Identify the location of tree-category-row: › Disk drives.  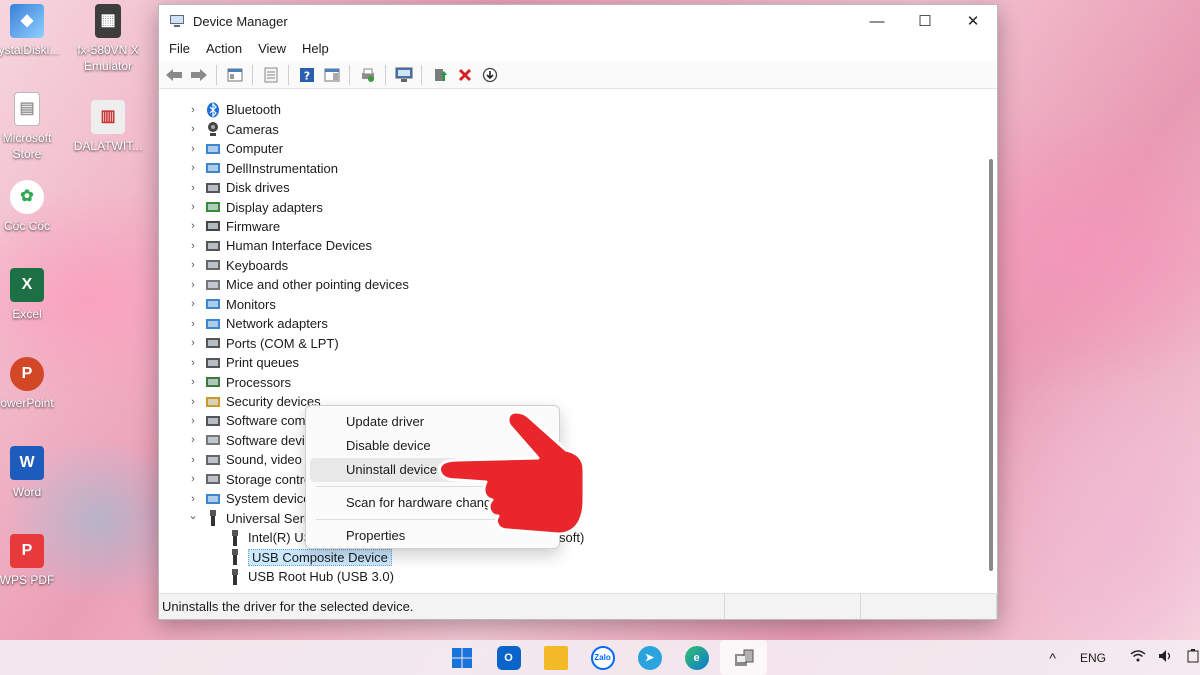
(224, 188).